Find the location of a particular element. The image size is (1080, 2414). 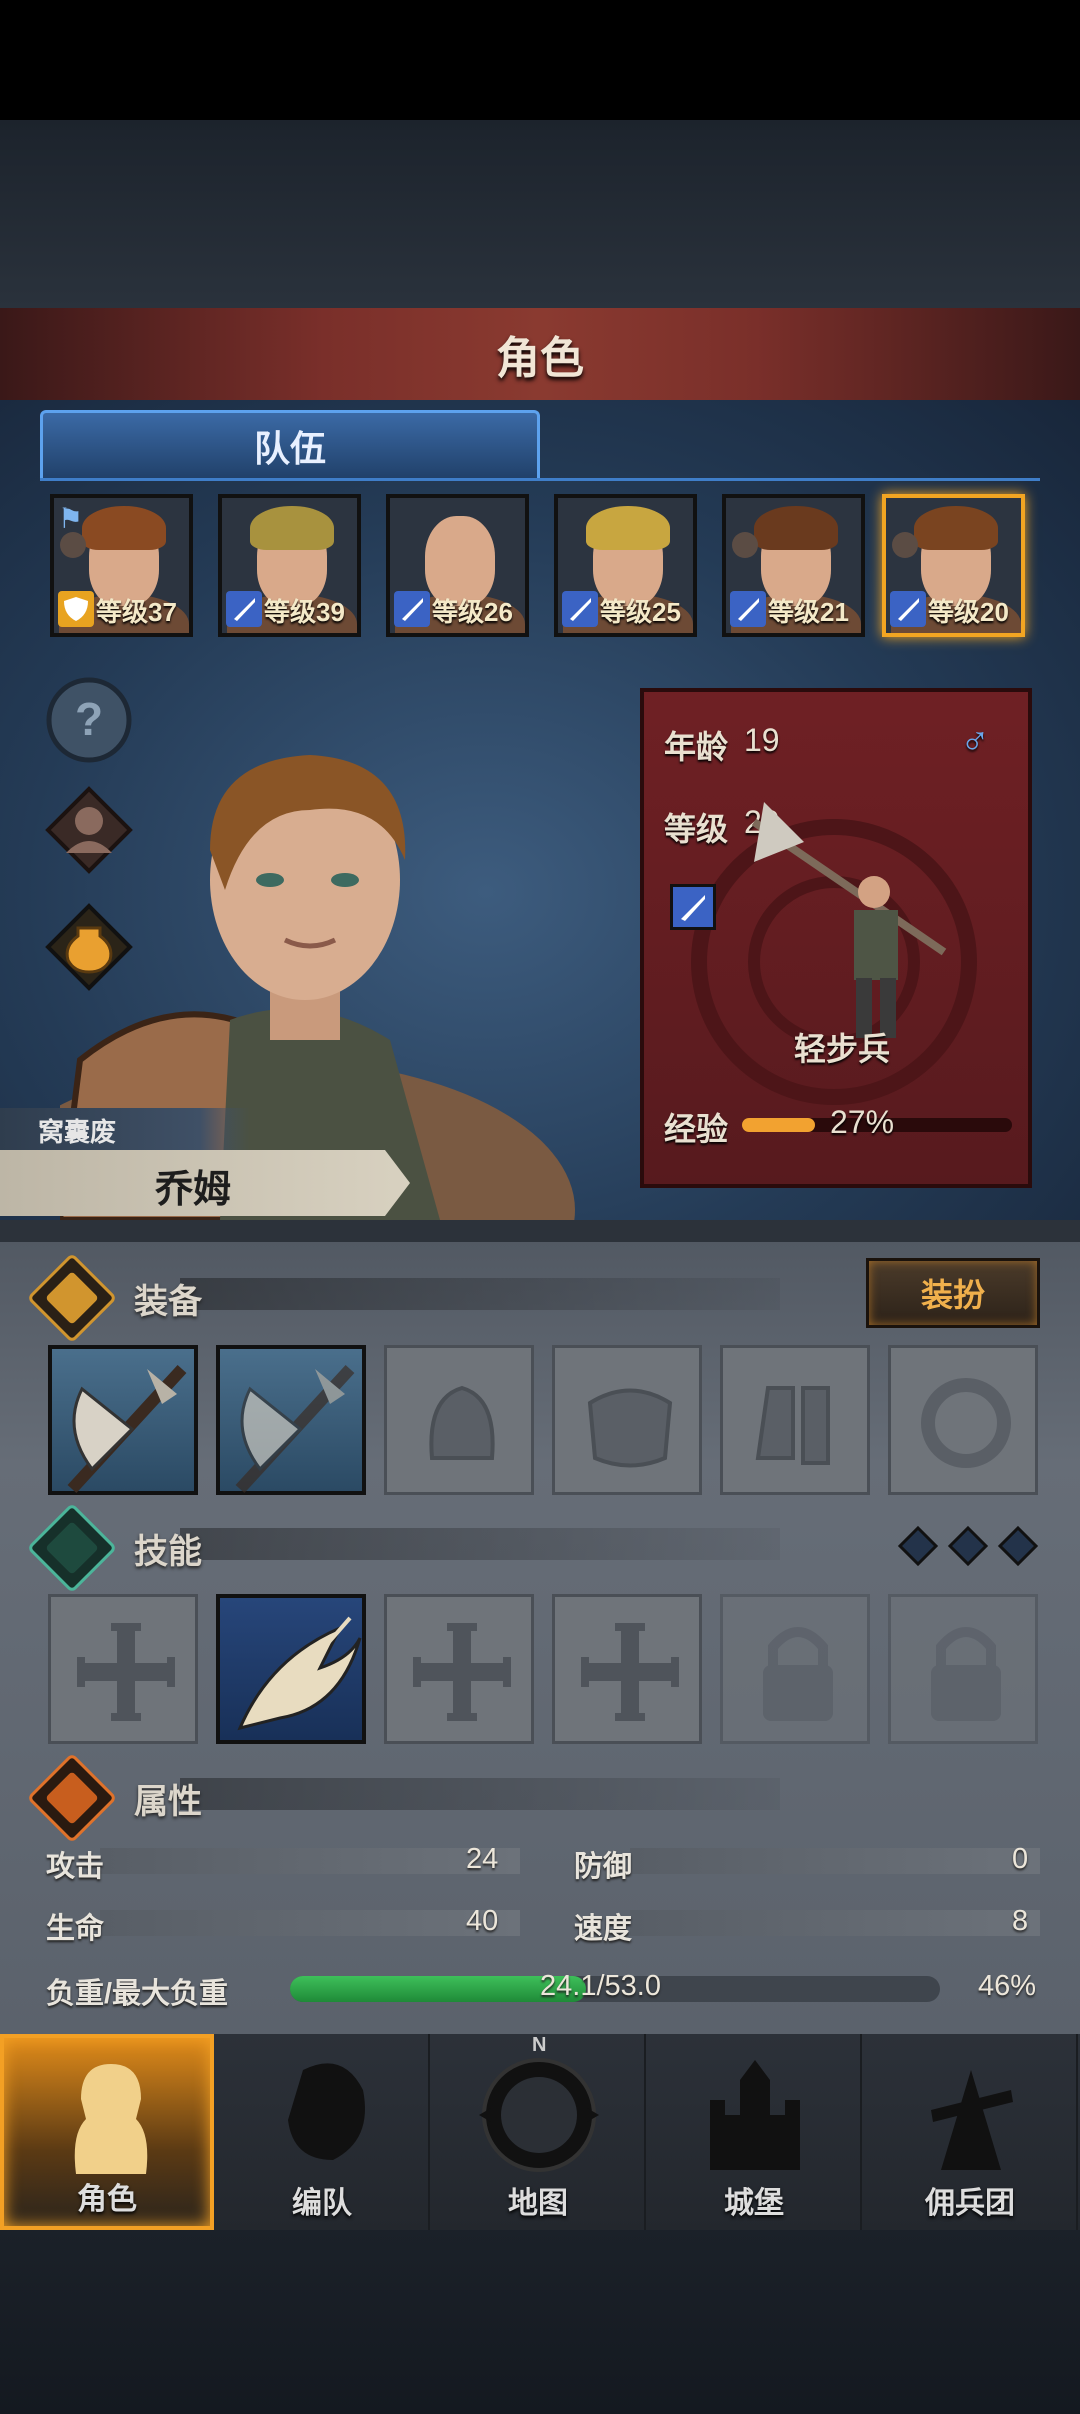

axe-offhand-slot is located at coordinates (291, 1420).